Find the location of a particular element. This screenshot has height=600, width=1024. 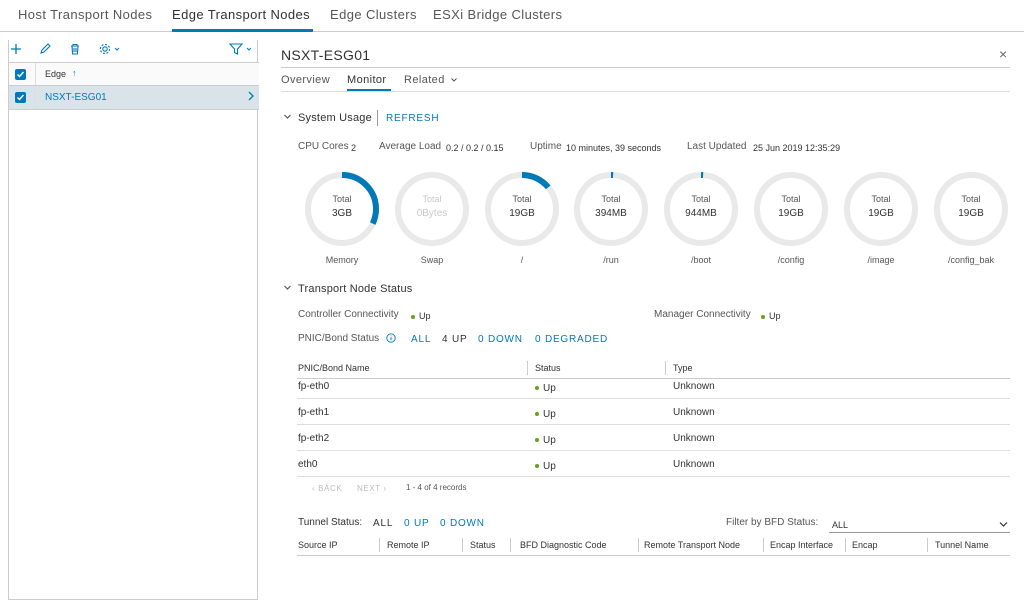

edge-node-link: NSXT-ESG01 is located at coordinates (76, 97).